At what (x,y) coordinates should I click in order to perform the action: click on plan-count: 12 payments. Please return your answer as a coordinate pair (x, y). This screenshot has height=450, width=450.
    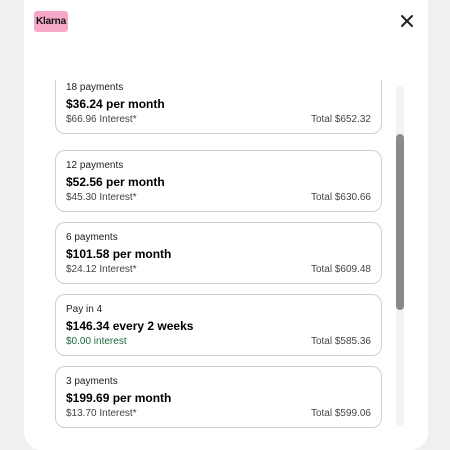
    Looking at the image, I should click on (95, 165).